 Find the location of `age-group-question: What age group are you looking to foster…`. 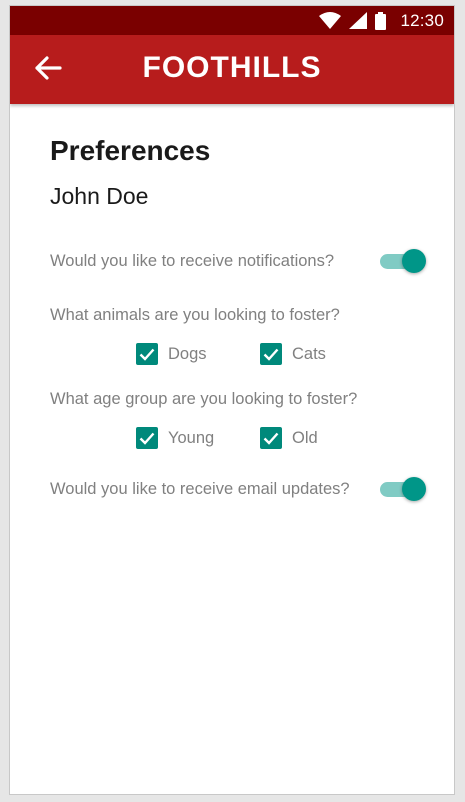

age-group-question: What age group are you looking to foster… is located at coordinates (204, 398).